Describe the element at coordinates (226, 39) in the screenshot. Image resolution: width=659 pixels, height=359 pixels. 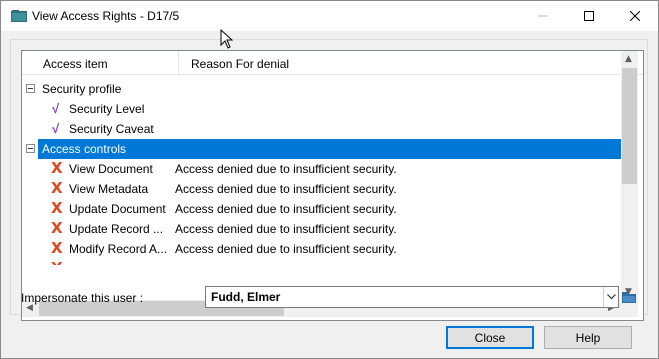
I see `mouse-cursor-icon` at that location.